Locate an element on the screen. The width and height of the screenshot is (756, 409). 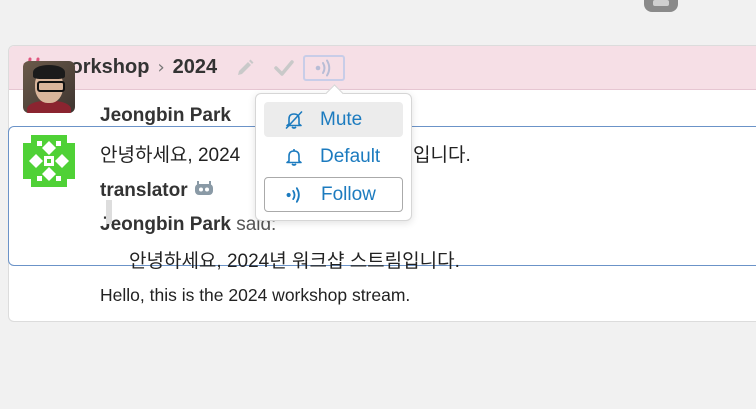
default-option: Default is located at coordinates (333, 156).